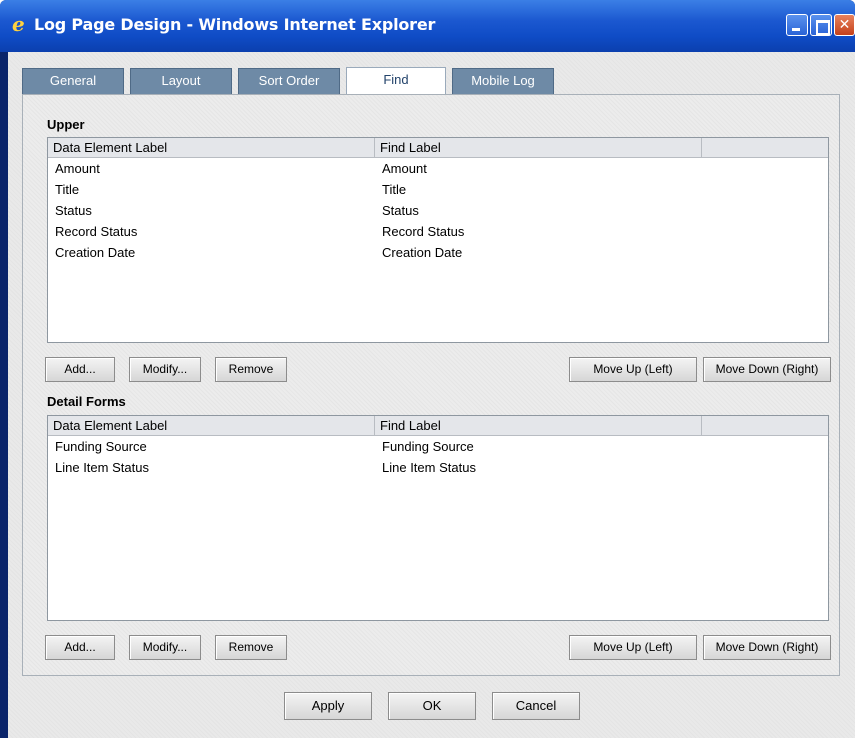 The image size is (855, 738). What do you see at coordinates (503, 81) in the screenshot?
I see `tab-mobile-log: Mobile Log` at bounding box center [503, 81].